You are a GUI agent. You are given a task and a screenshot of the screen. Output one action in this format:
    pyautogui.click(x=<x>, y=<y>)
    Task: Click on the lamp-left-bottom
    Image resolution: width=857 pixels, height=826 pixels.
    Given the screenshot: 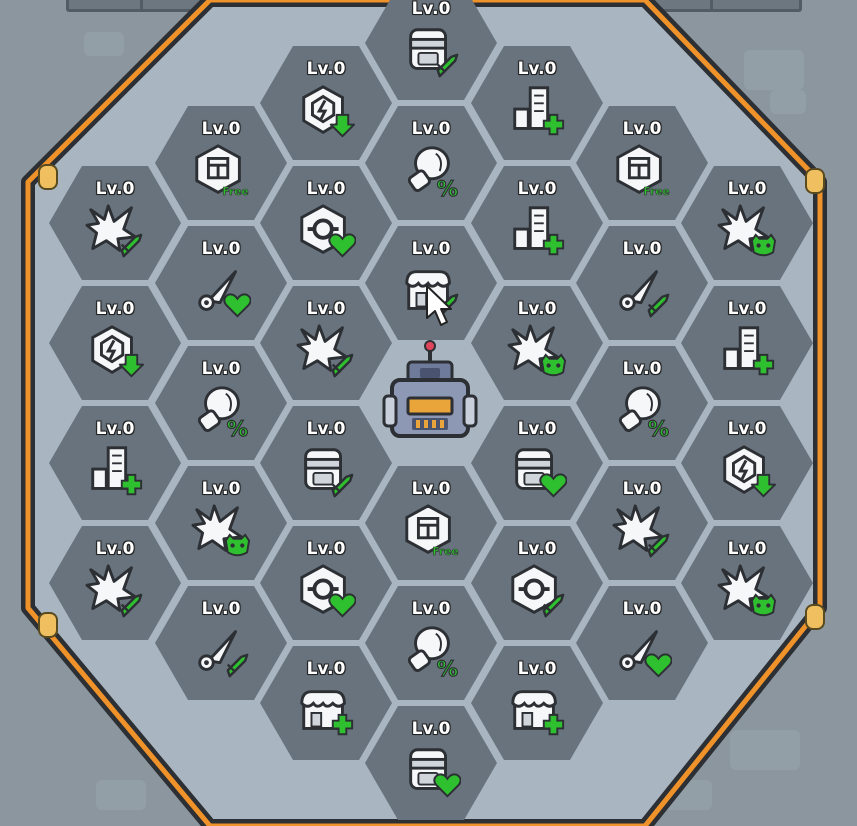 What is the action you would take?
    pyautogui.click(x=48, y=625)
    